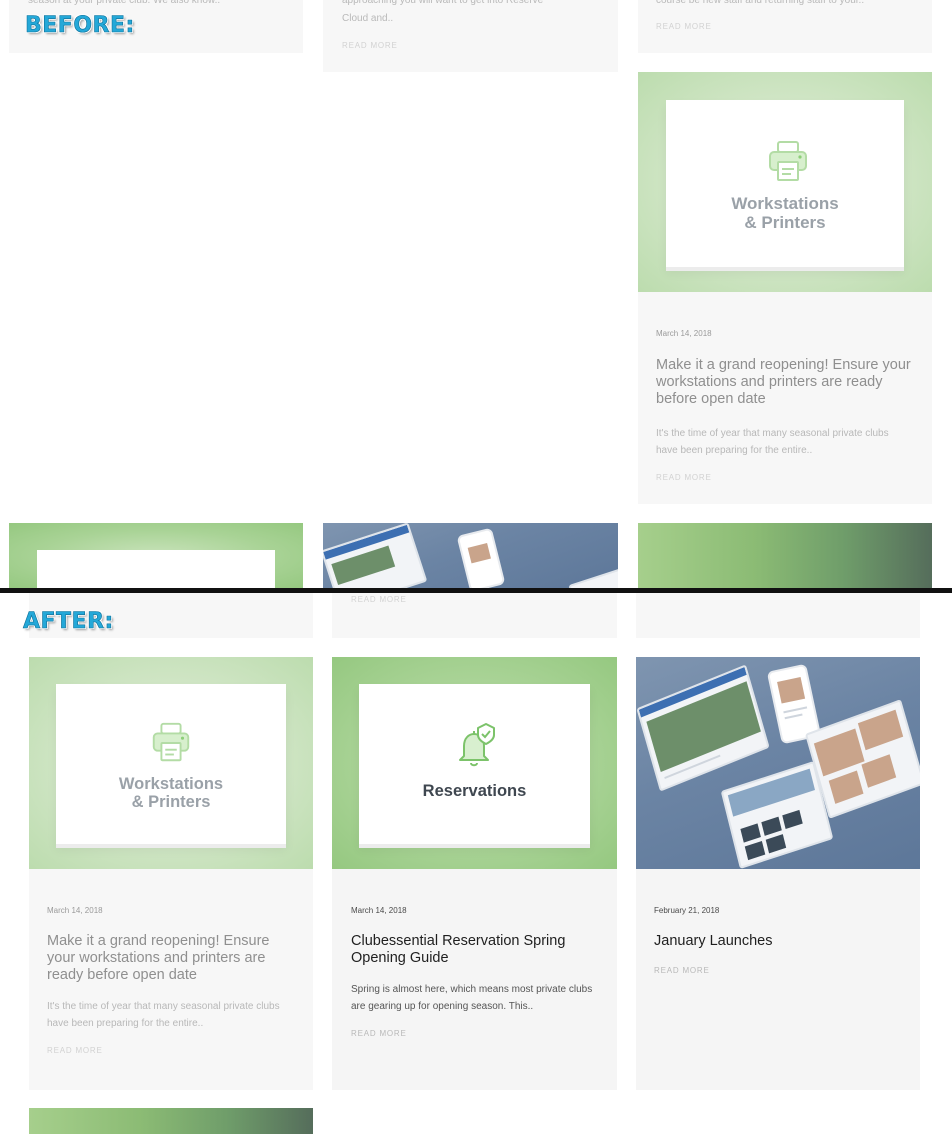 The width and height of the screenshot is (952, 1134). Describe the element at coordinates (368, 18) in the screenshot. I see `before-card-2-excerpt-line2: Cloud and..` at that location.